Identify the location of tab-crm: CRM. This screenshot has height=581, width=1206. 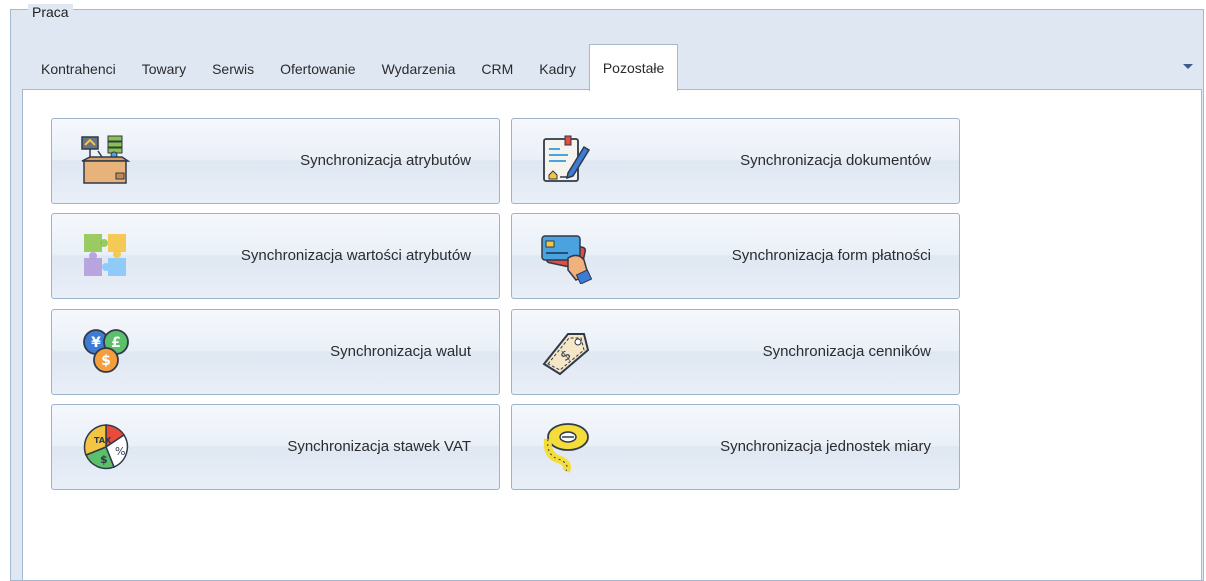
(497, 68).